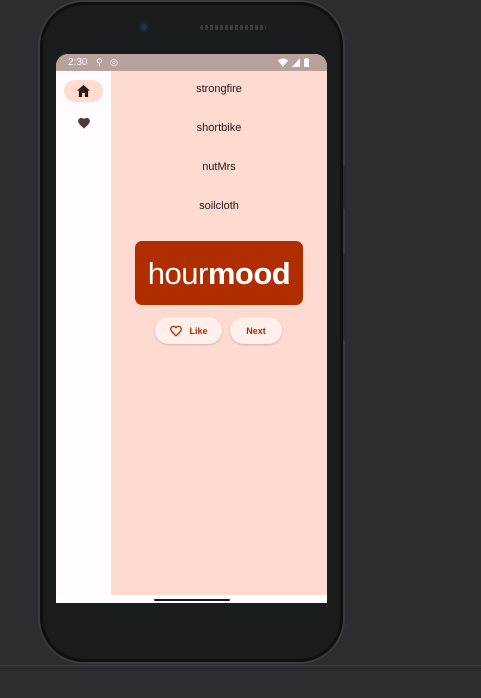 This screenshot has height=698, width=481. Describe the element at coordinates (78, 62) in the screenshot. I see `status-time: 2:30` at that location.